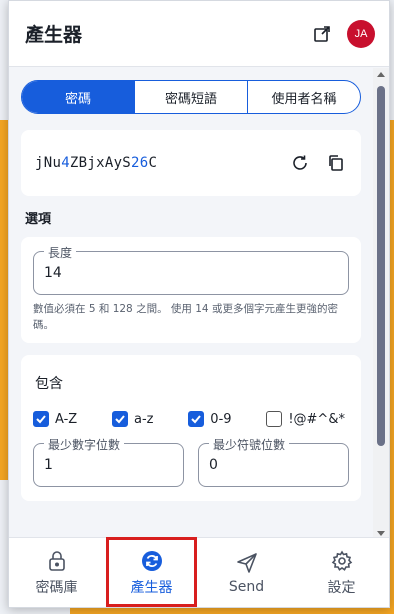 This screenshot has width=394, height=614. What do you see at coordinates (191, 461) in the screenshot?
I see `minimum-fields: 最少數字位數 1 最少符號位數 0` at bounding box center [191, 461].